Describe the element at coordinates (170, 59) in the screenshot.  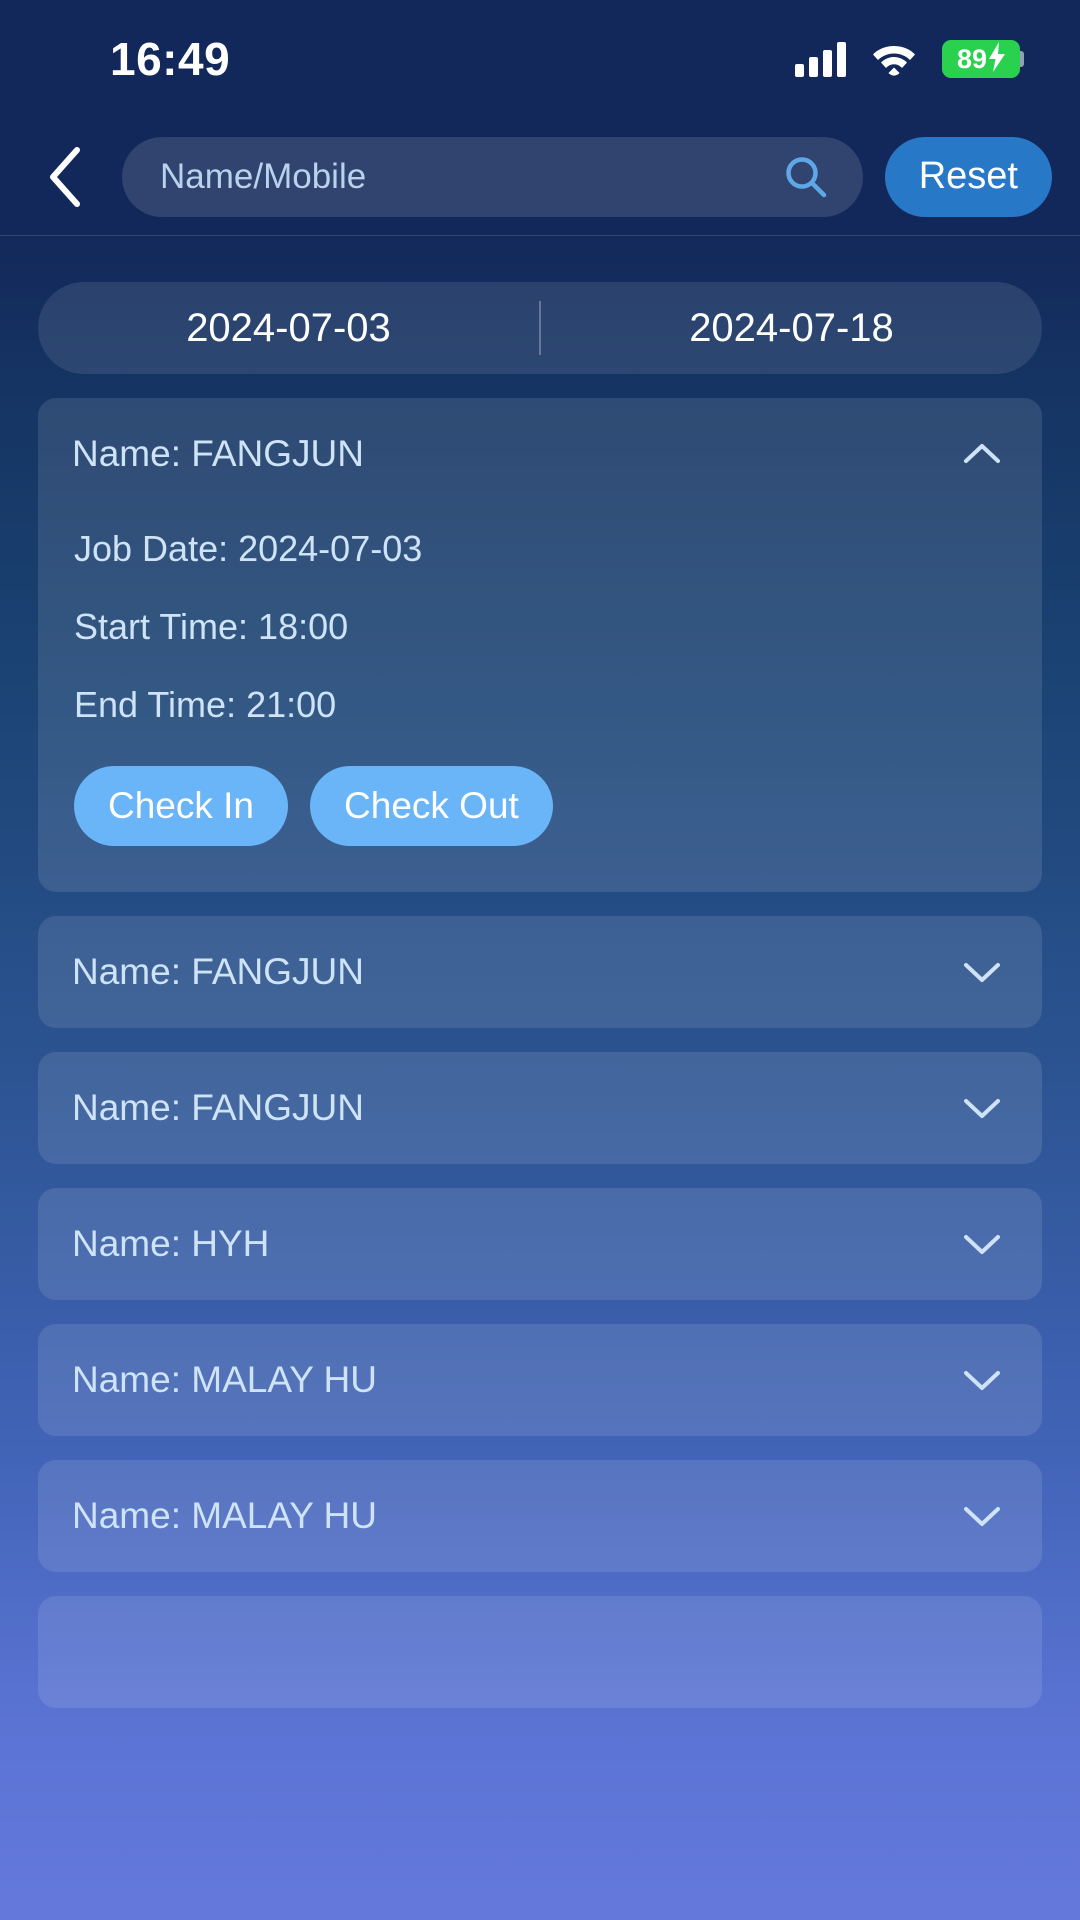
I see `status-time: 16:49` at that location.